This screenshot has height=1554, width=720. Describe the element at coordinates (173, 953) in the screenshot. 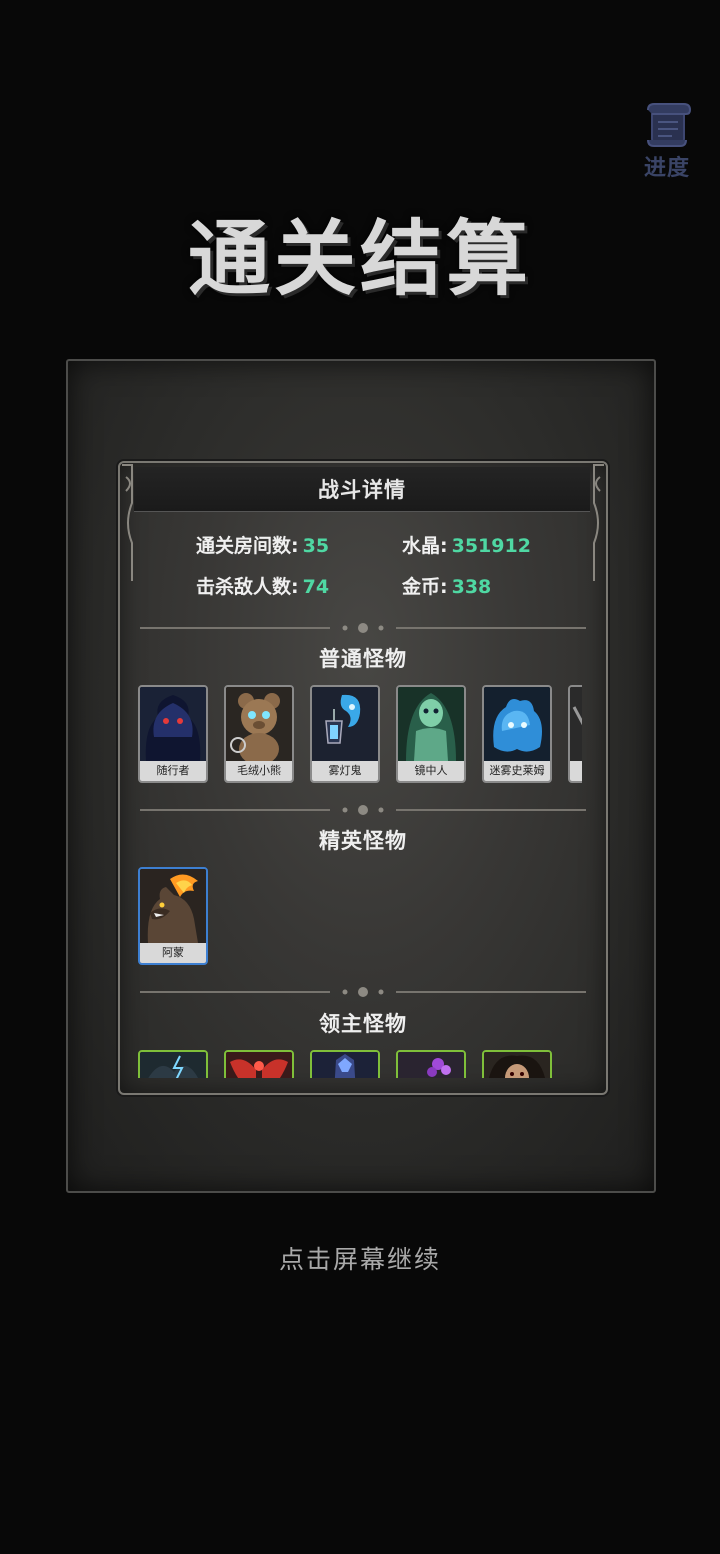

I see `monster-card-name: 阿蒙` at that location.